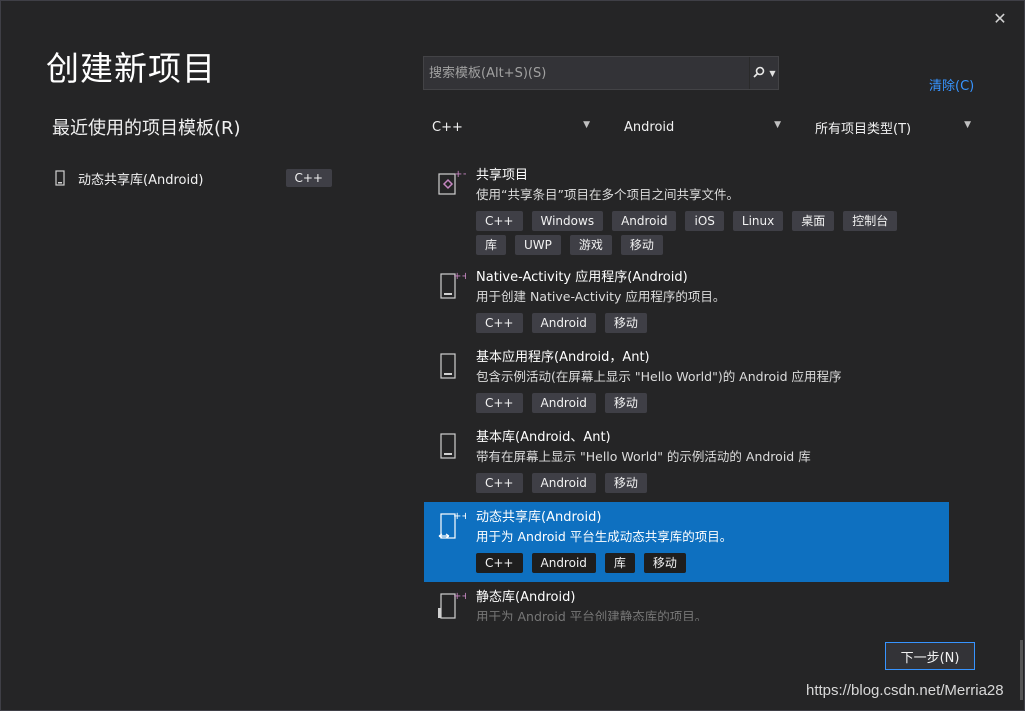 The height and width of the screenshot is (711, 1025). Describe the element at coordinates (590, 245) in the screenshot. I see `tag: 游戏` at that location.